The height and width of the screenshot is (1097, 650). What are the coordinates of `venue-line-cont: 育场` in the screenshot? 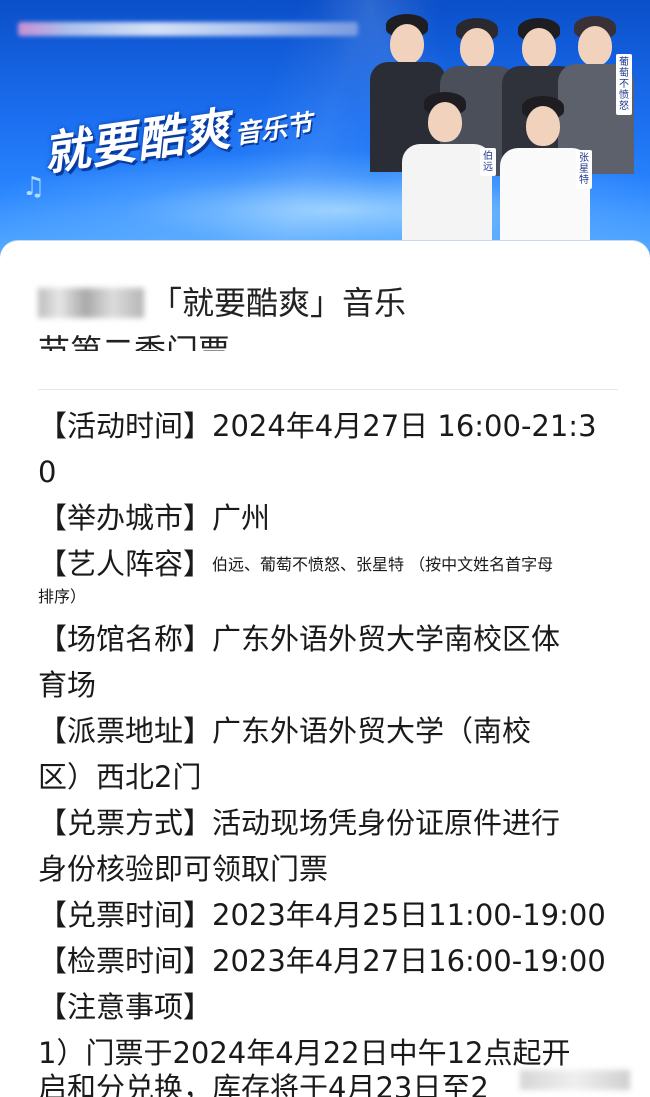 It's located at (67, 685).